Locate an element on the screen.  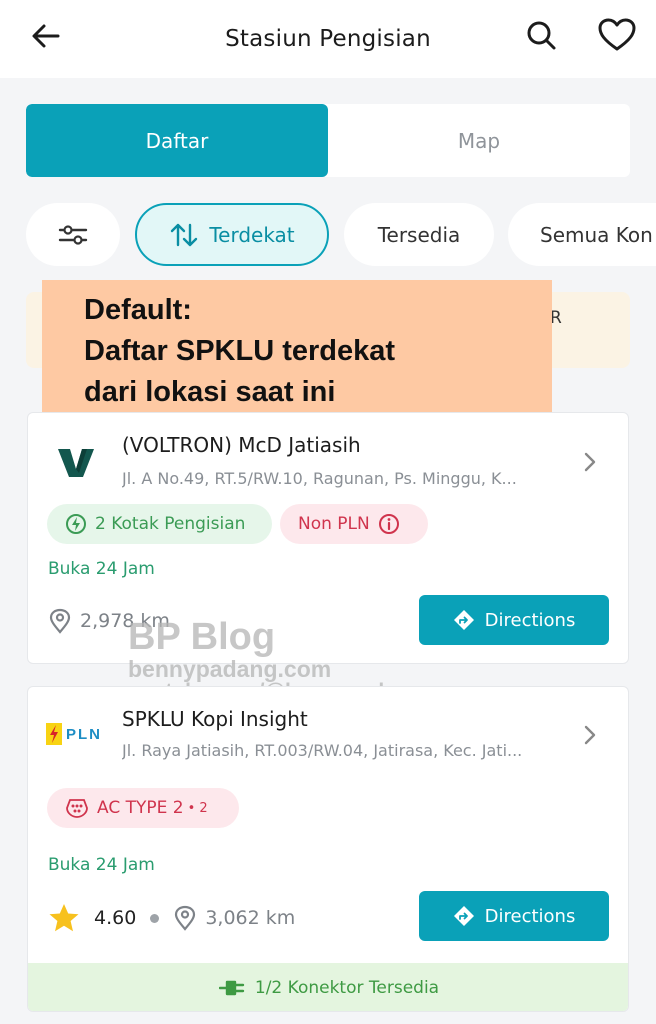
view-toggle: Daftar Map is located at coordinates (328, 140).